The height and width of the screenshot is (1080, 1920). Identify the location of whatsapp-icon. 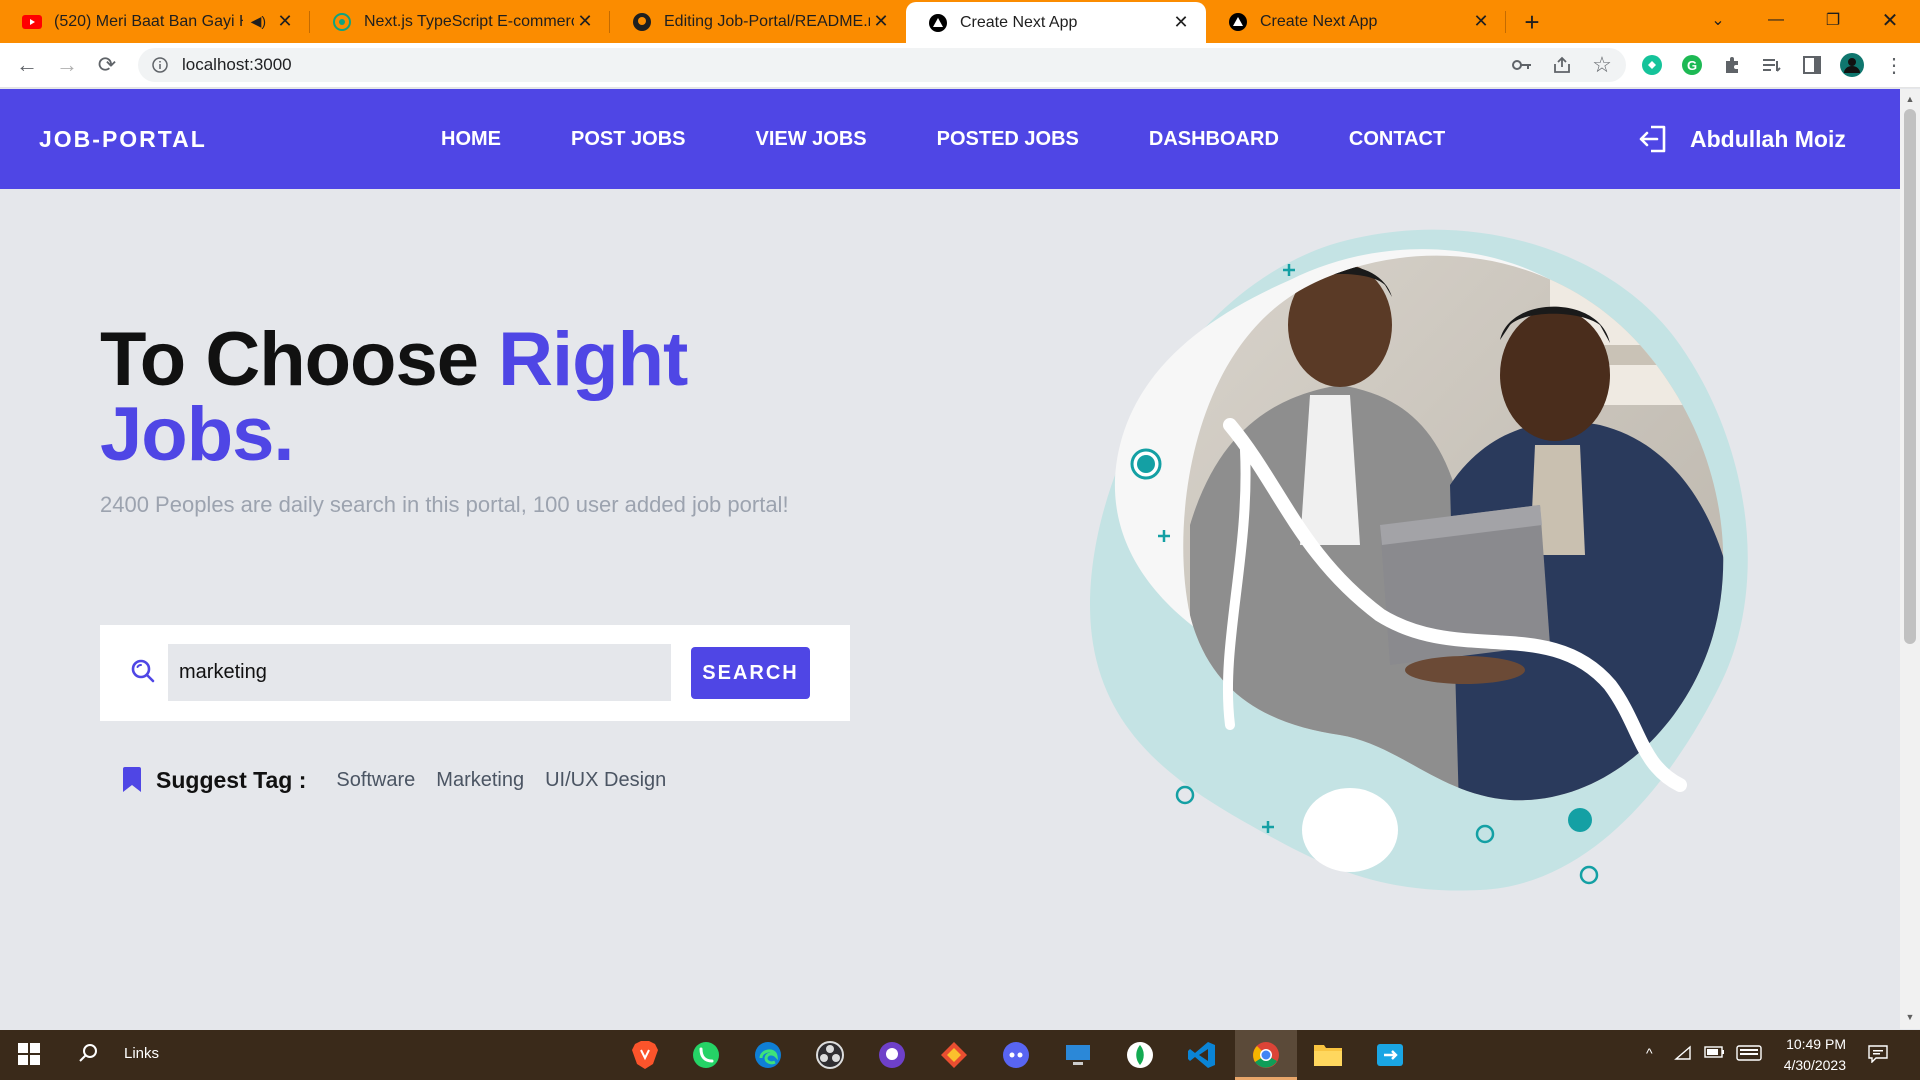
(706, 1055).